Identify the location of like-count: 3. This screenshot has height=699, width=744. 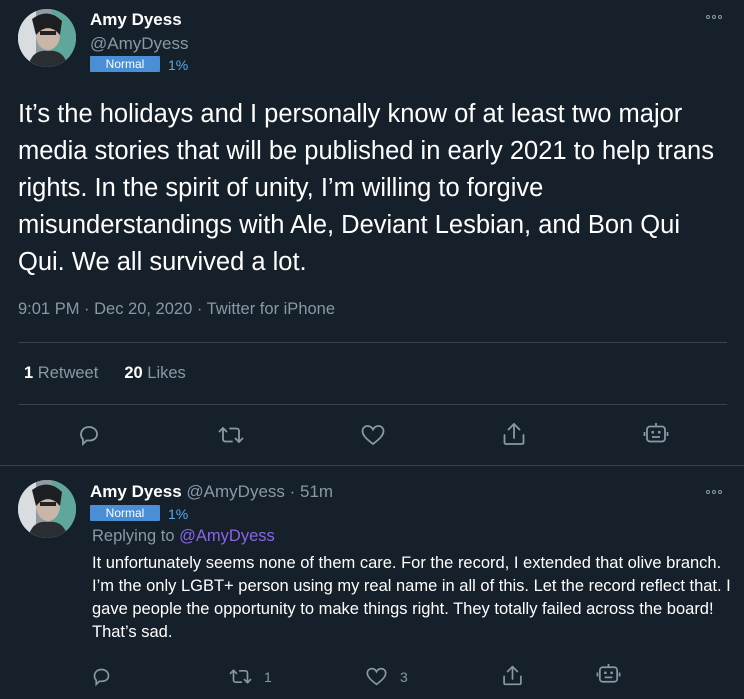
(404, 676).